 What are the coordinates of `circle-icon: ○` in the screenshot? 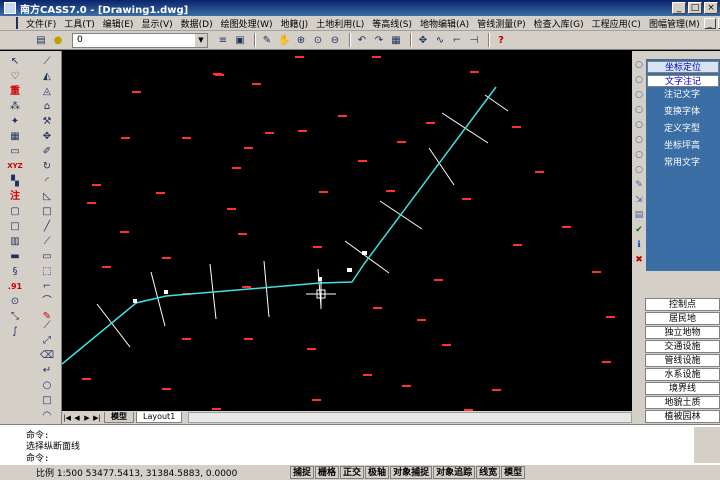 It's located at (47, 385).